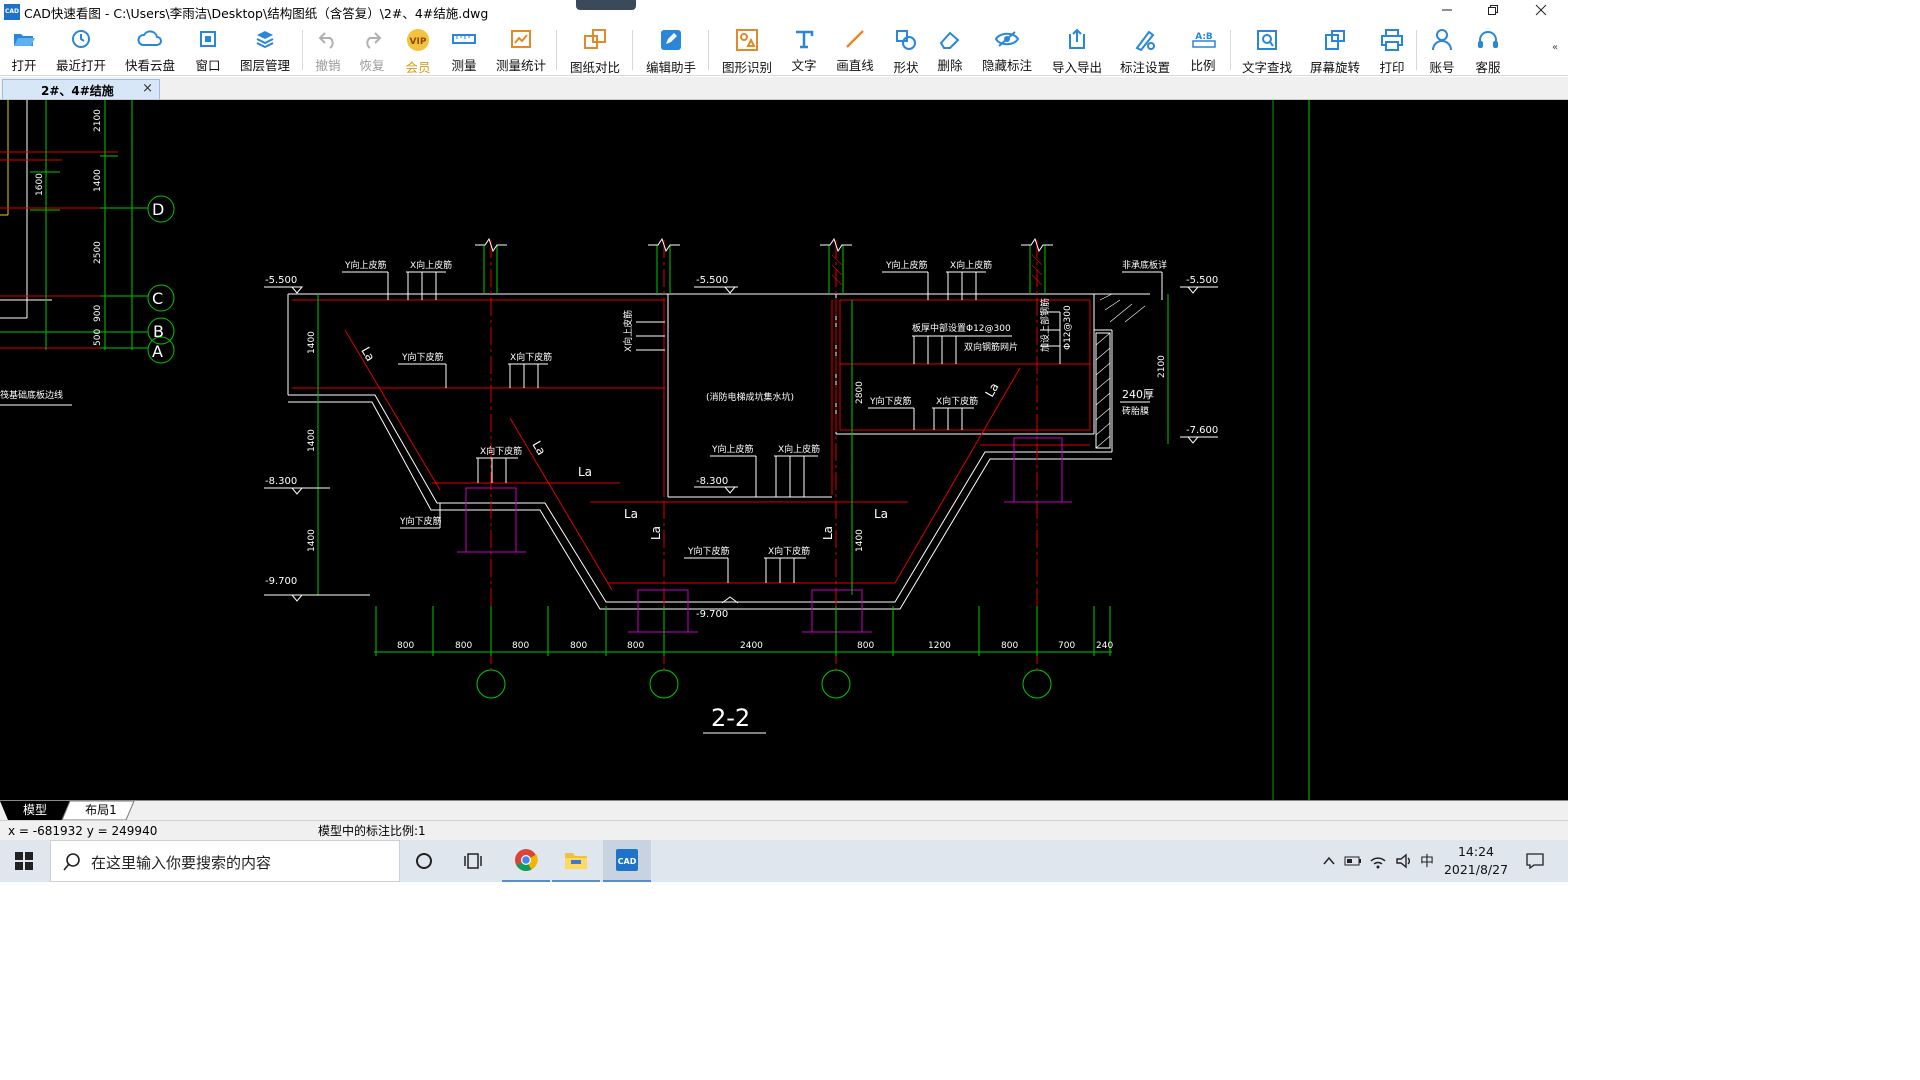  Describe the element at coordinates (1203, 39) in the screenshot. I see `scale-icon: A:B` at that location.